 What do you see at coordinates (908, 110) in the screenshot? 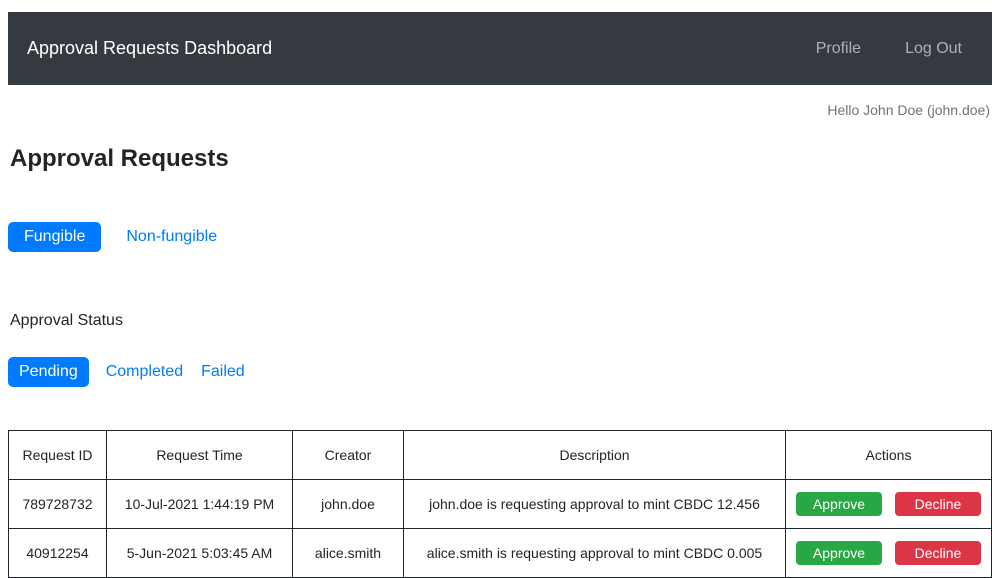
I see `user-greeting: Hello John Doe (john.doe)` at bounding box center [908, 110].